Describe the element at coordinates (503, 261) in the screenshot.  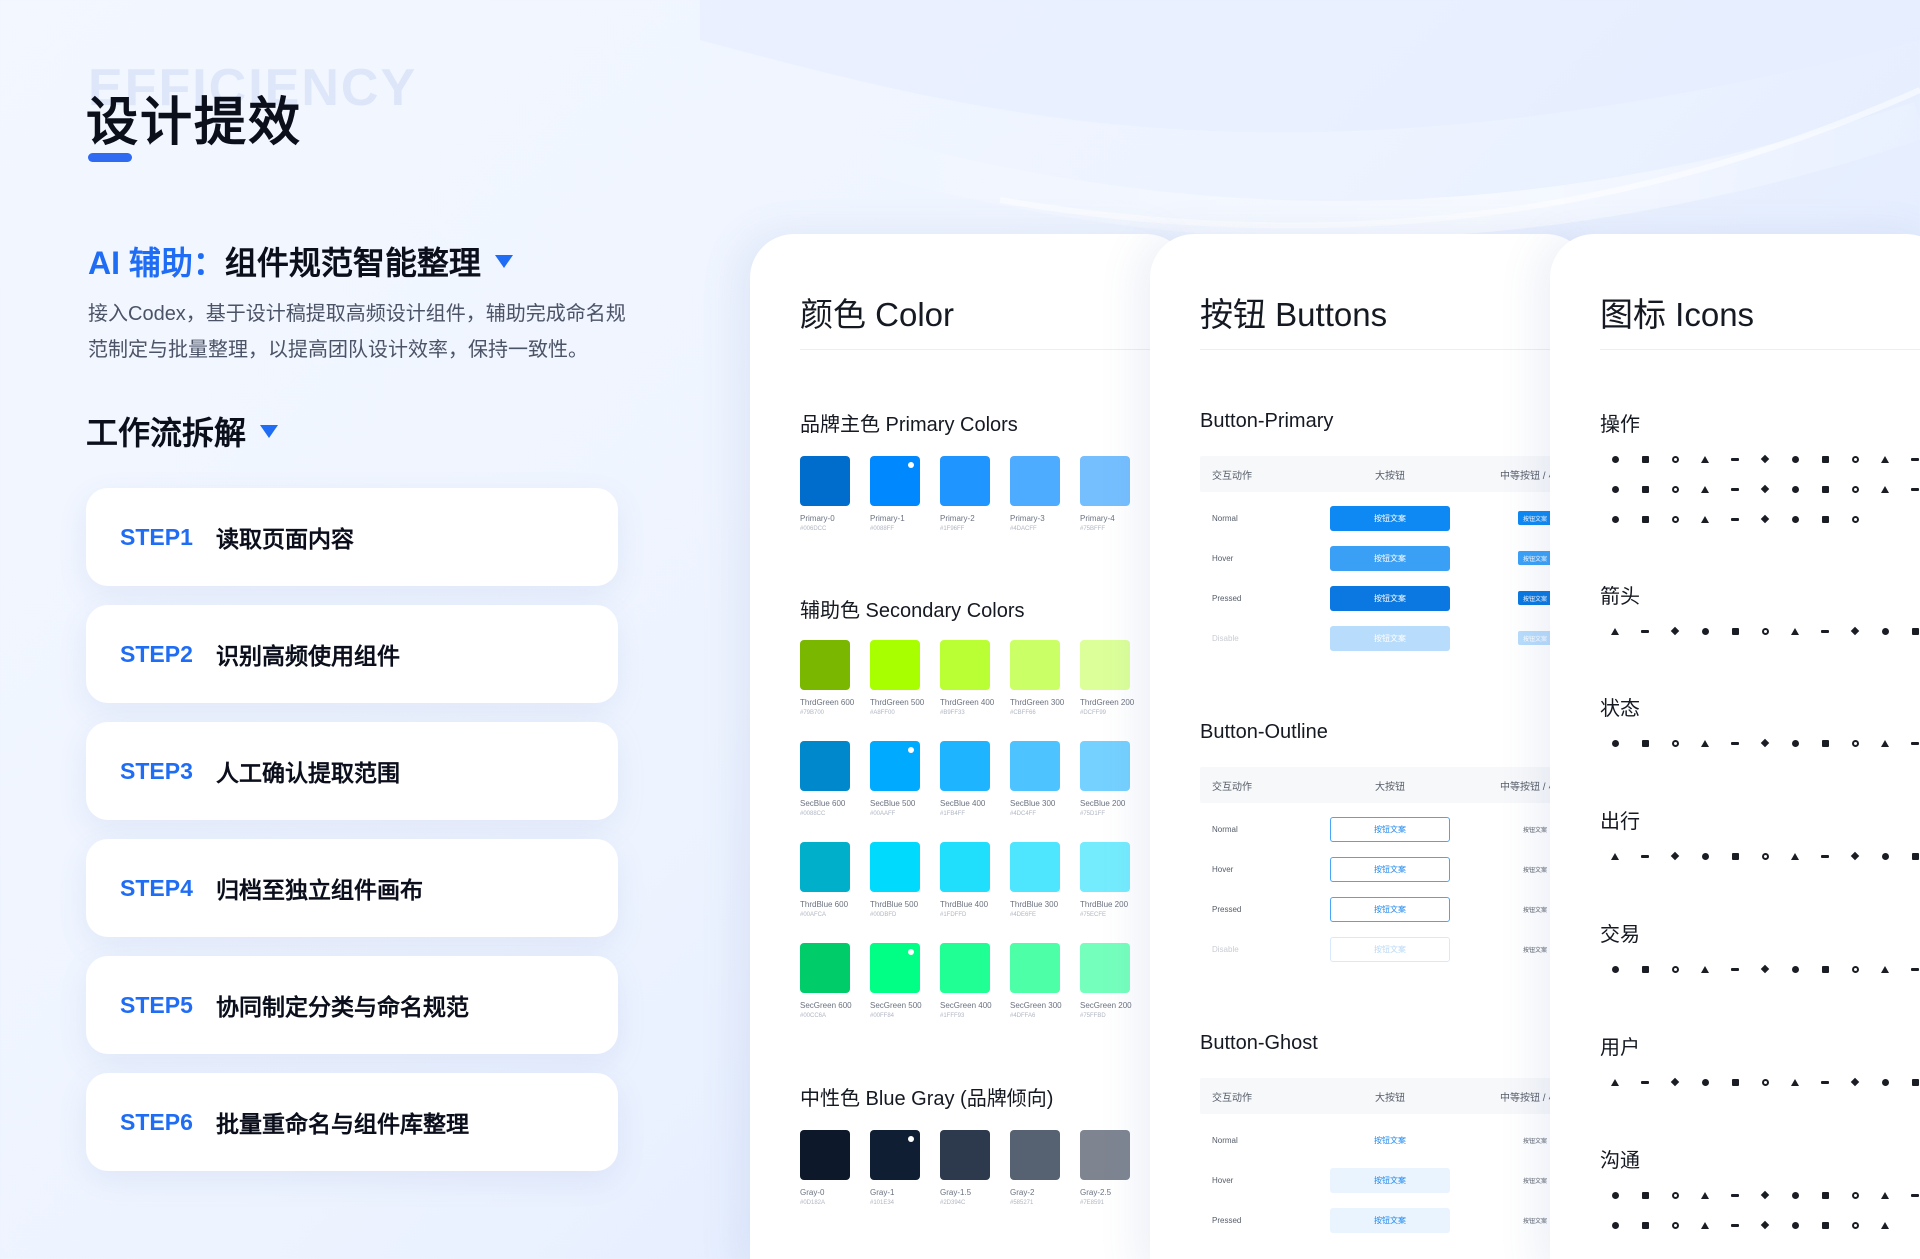
I see `caret-down-icon` at that location.